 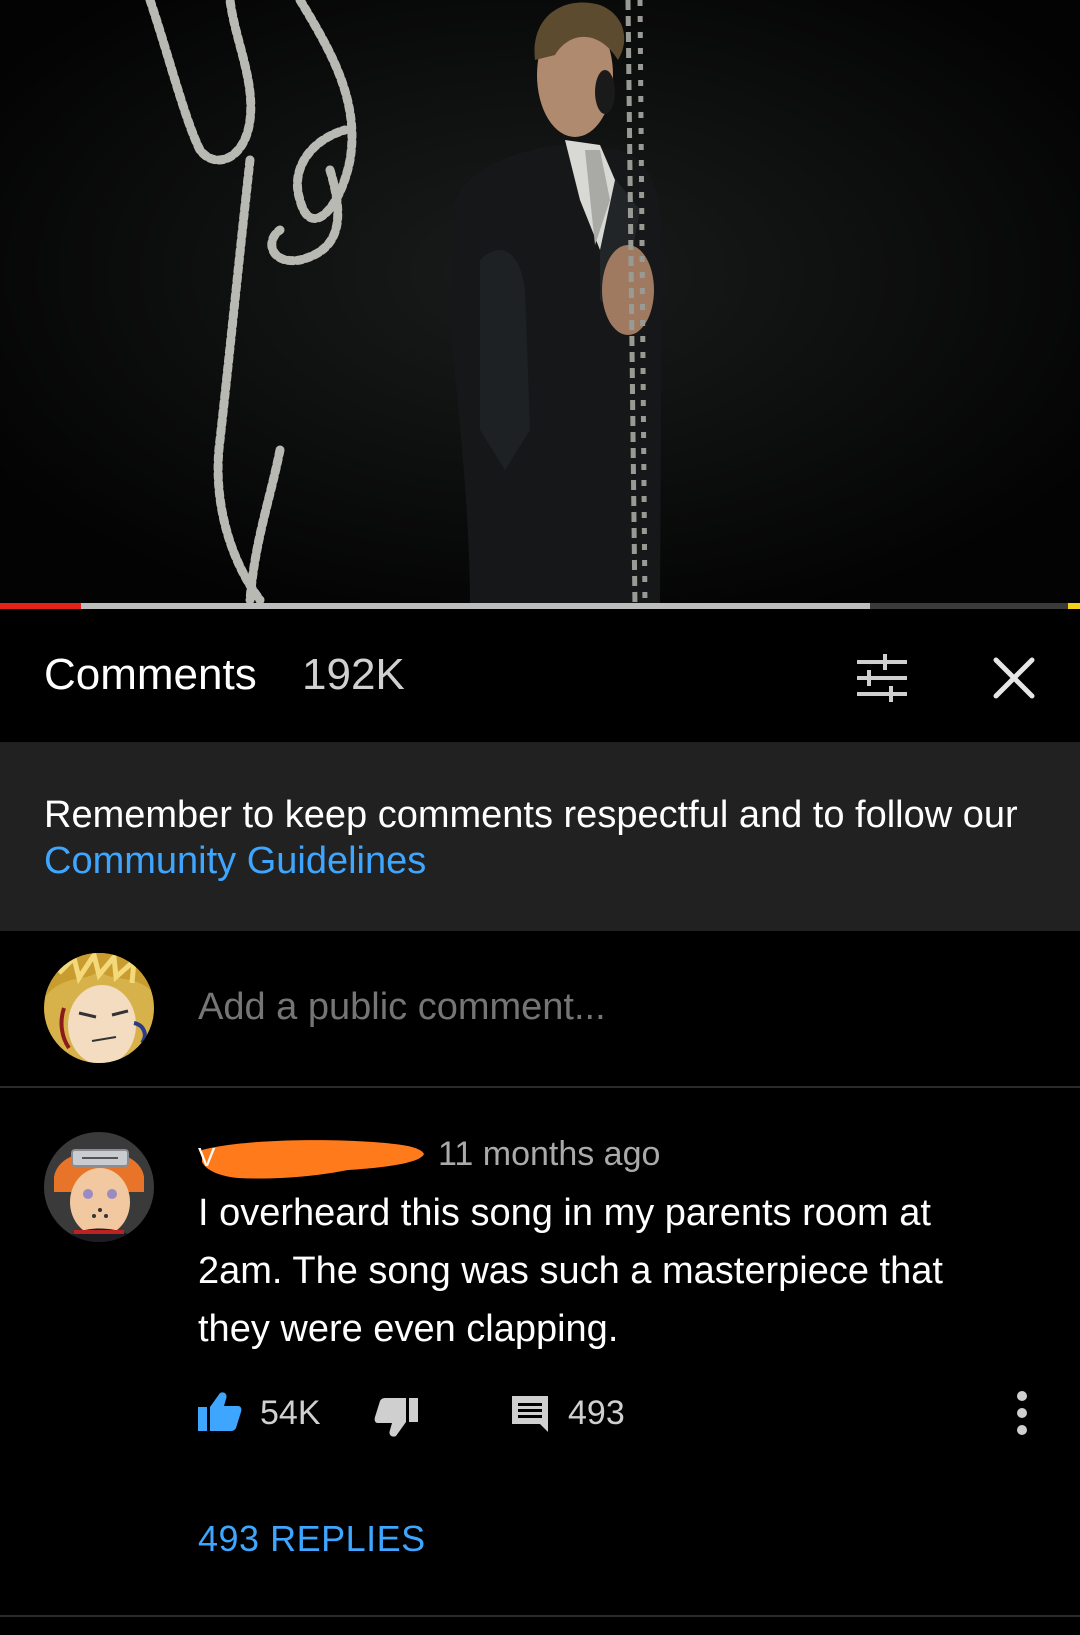 What do you see at coordinates (290, 1413) in the screenshot?
I see `like-count: 54K` at bounding box center [290, 1413].